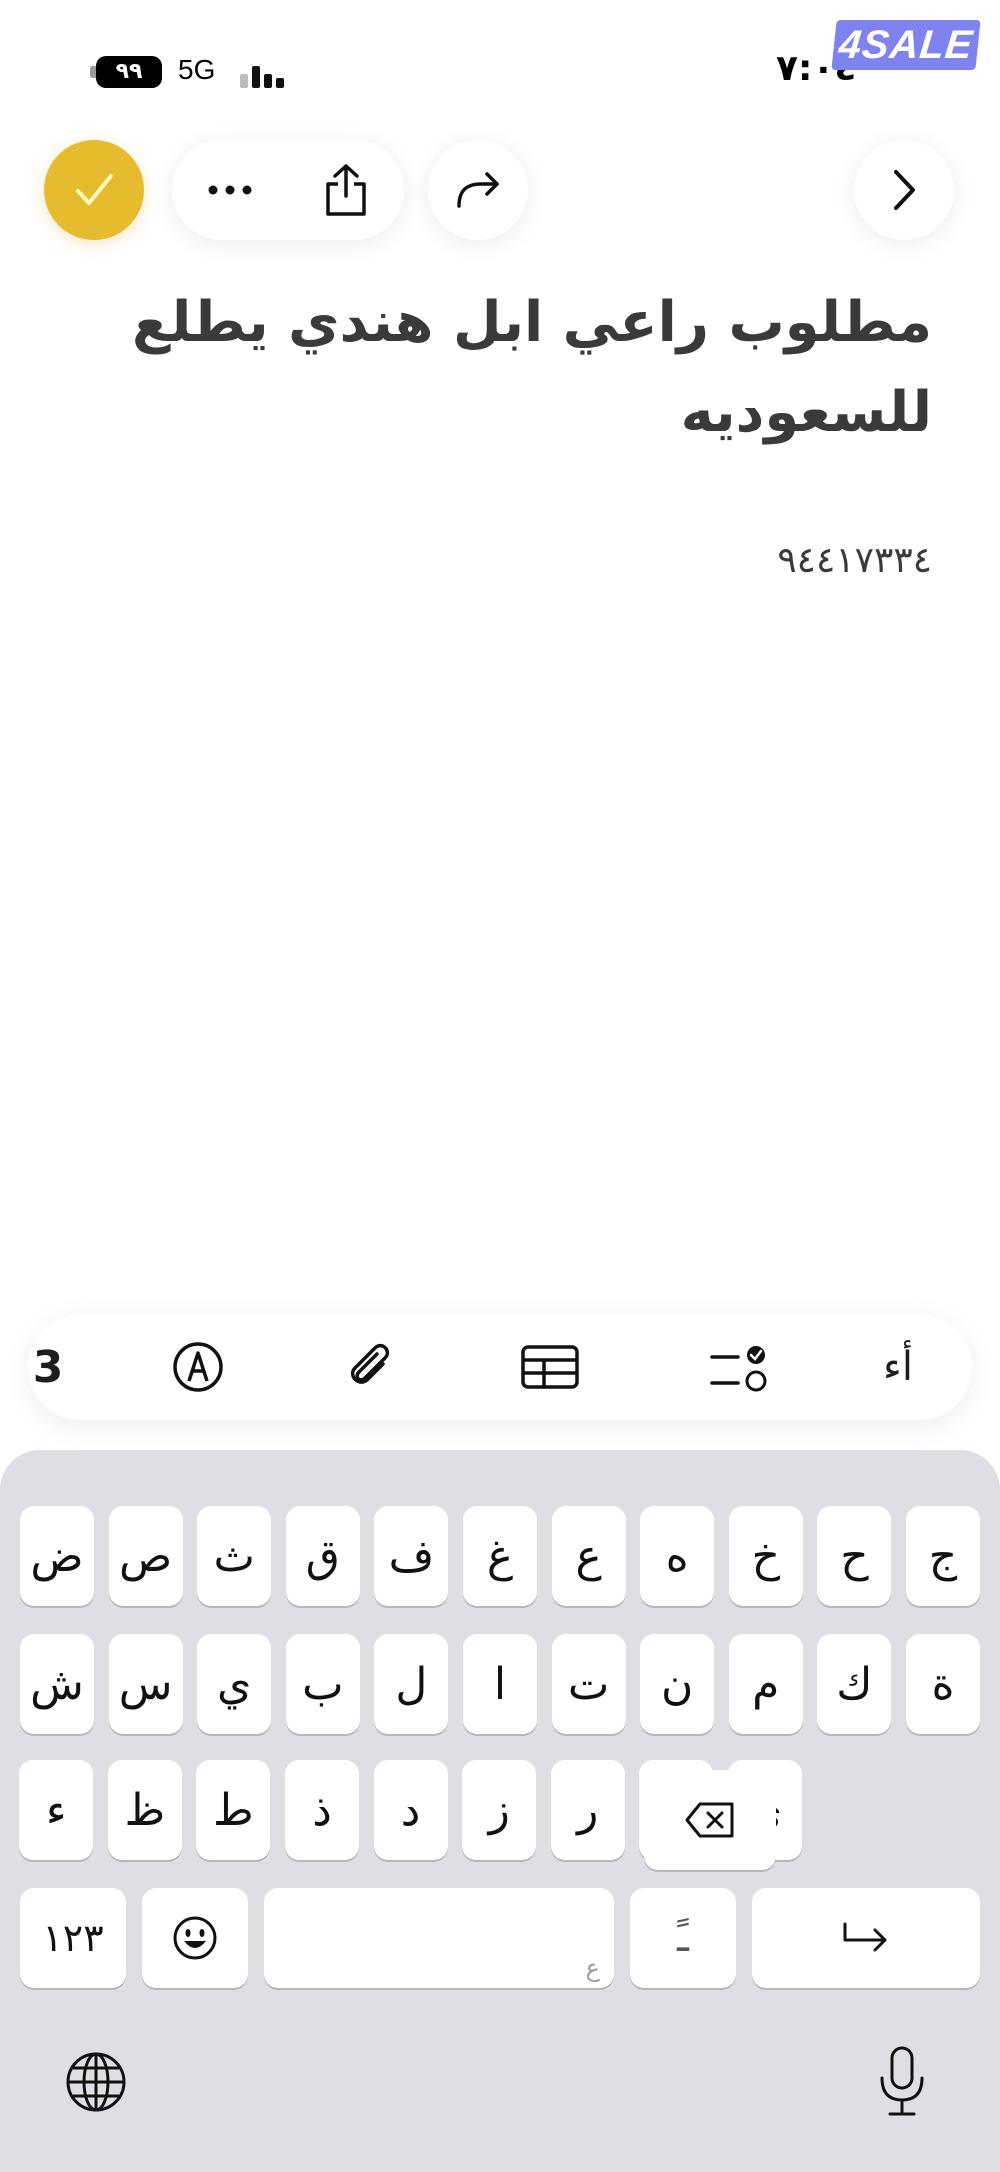  I want to click on key-letter: ي, so click(234, 1684).